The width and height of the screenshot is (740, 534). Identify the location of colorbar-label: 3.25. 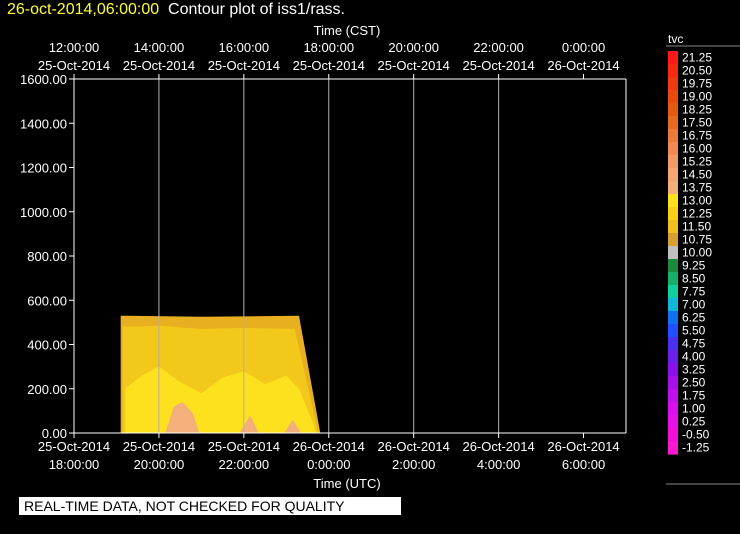
(694, 370).